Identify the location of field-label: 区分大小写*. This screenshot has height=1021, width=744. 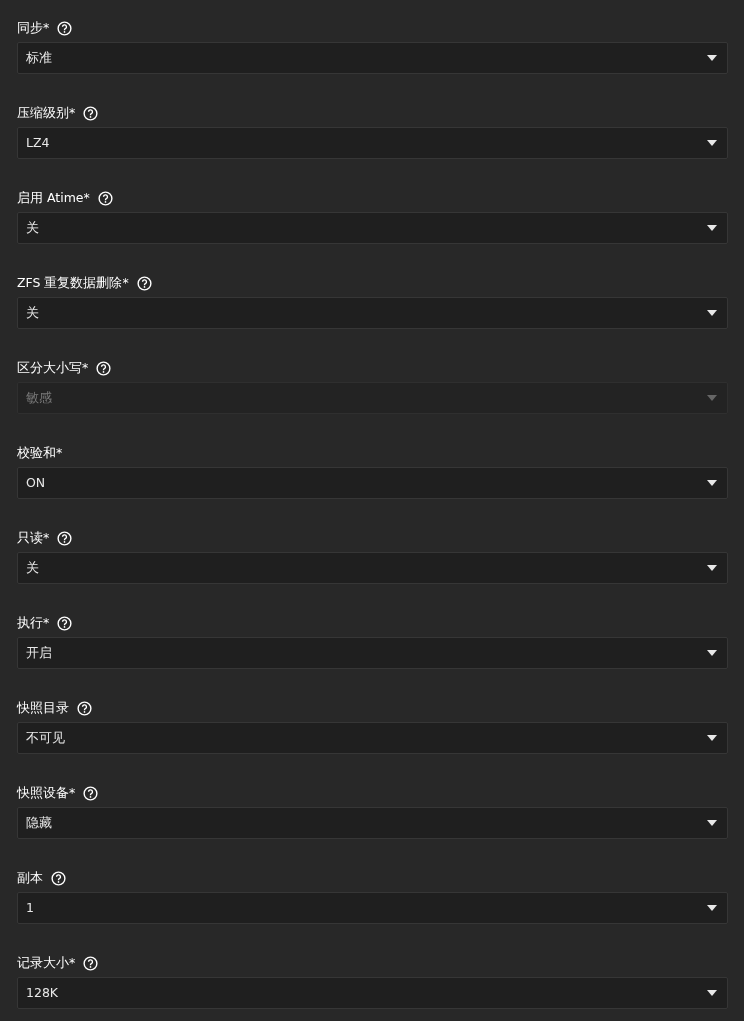
(53, 368).